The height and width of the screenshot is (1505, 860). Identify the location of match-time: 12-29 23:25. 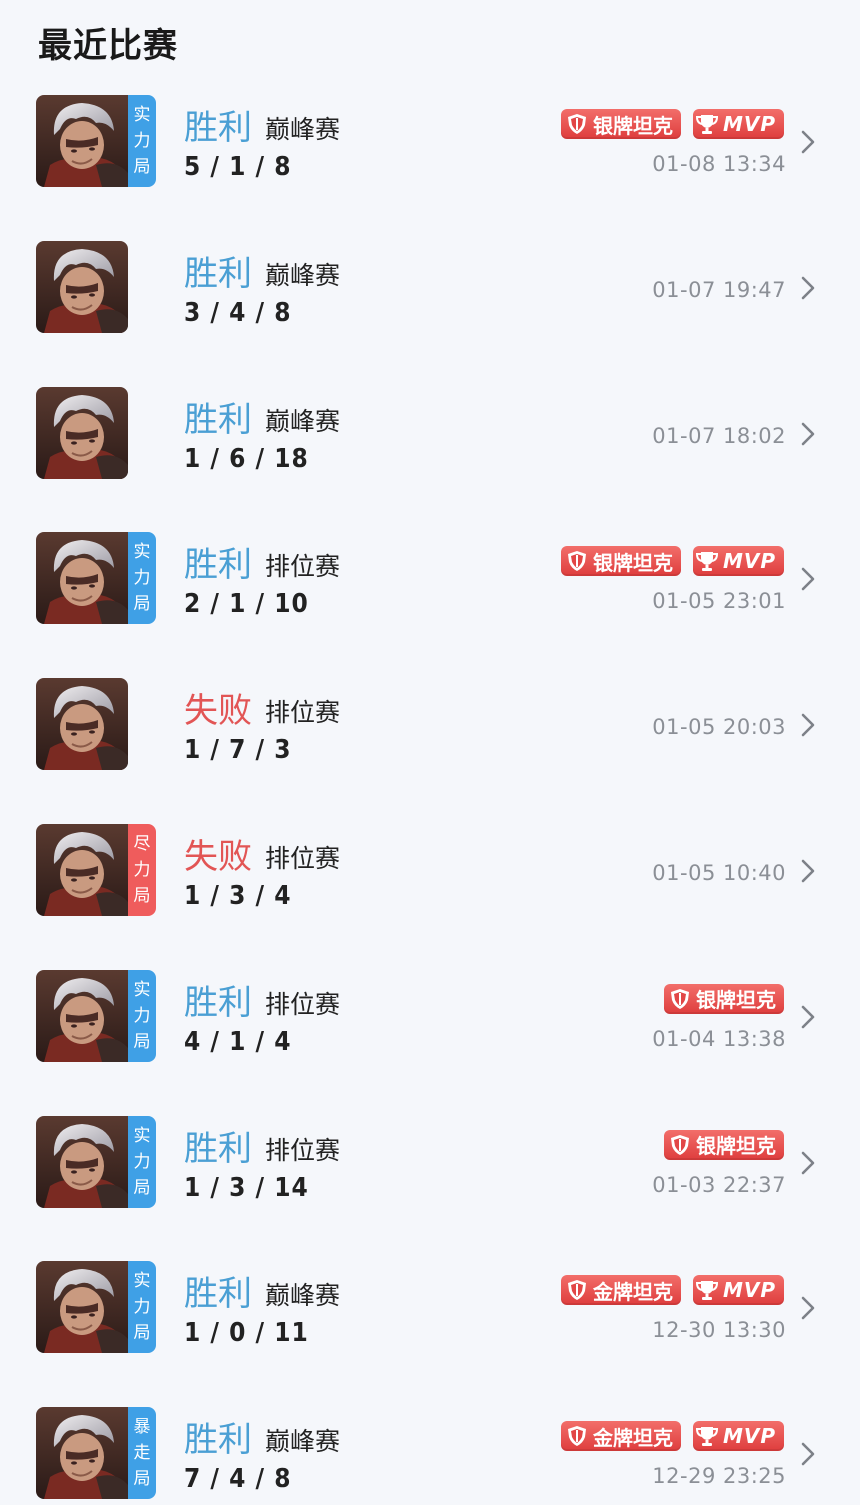
(719, 1476).